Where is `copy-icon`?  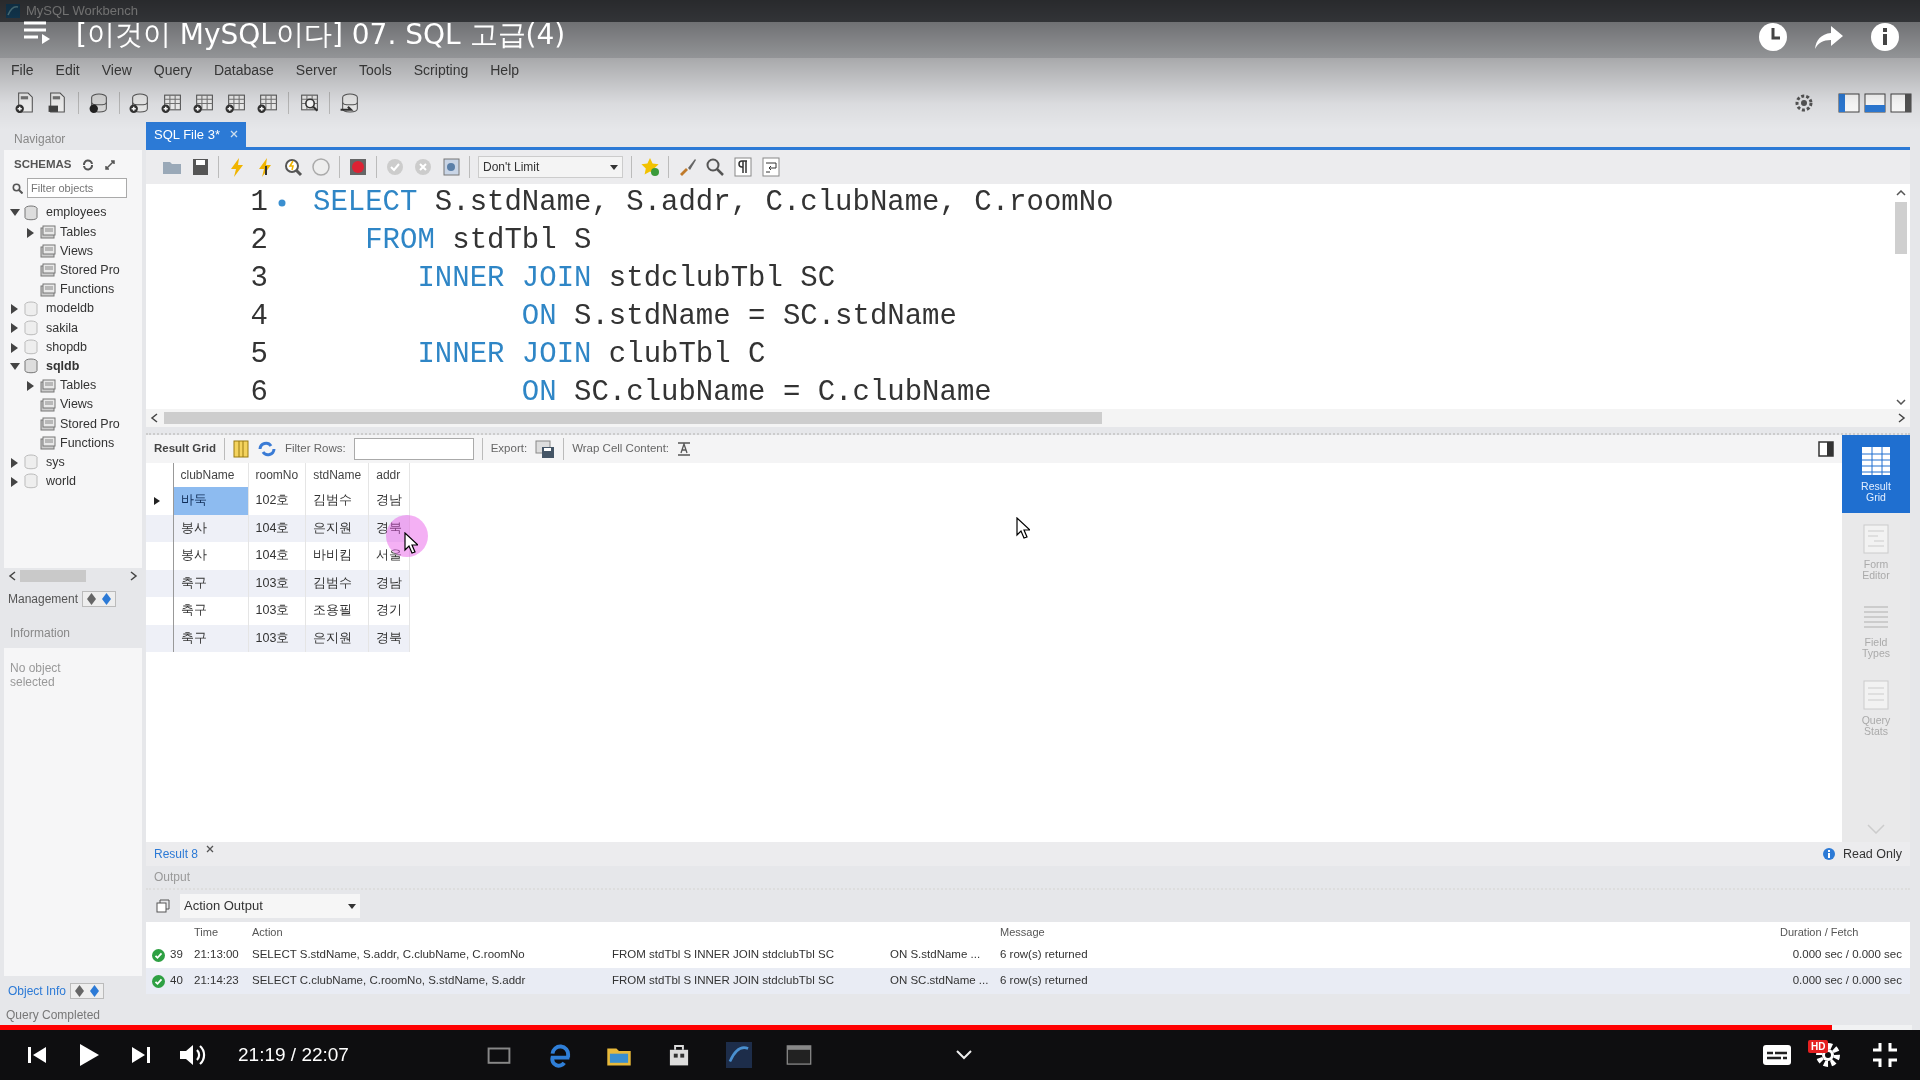
copy-icon is located at coordinates (163, 906).